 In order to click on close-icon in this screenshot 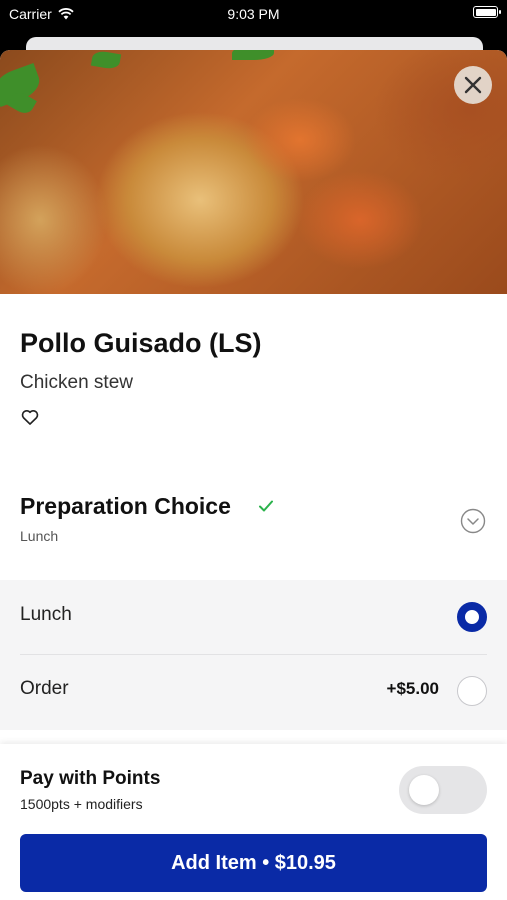, I will do `click(473, 85)`.